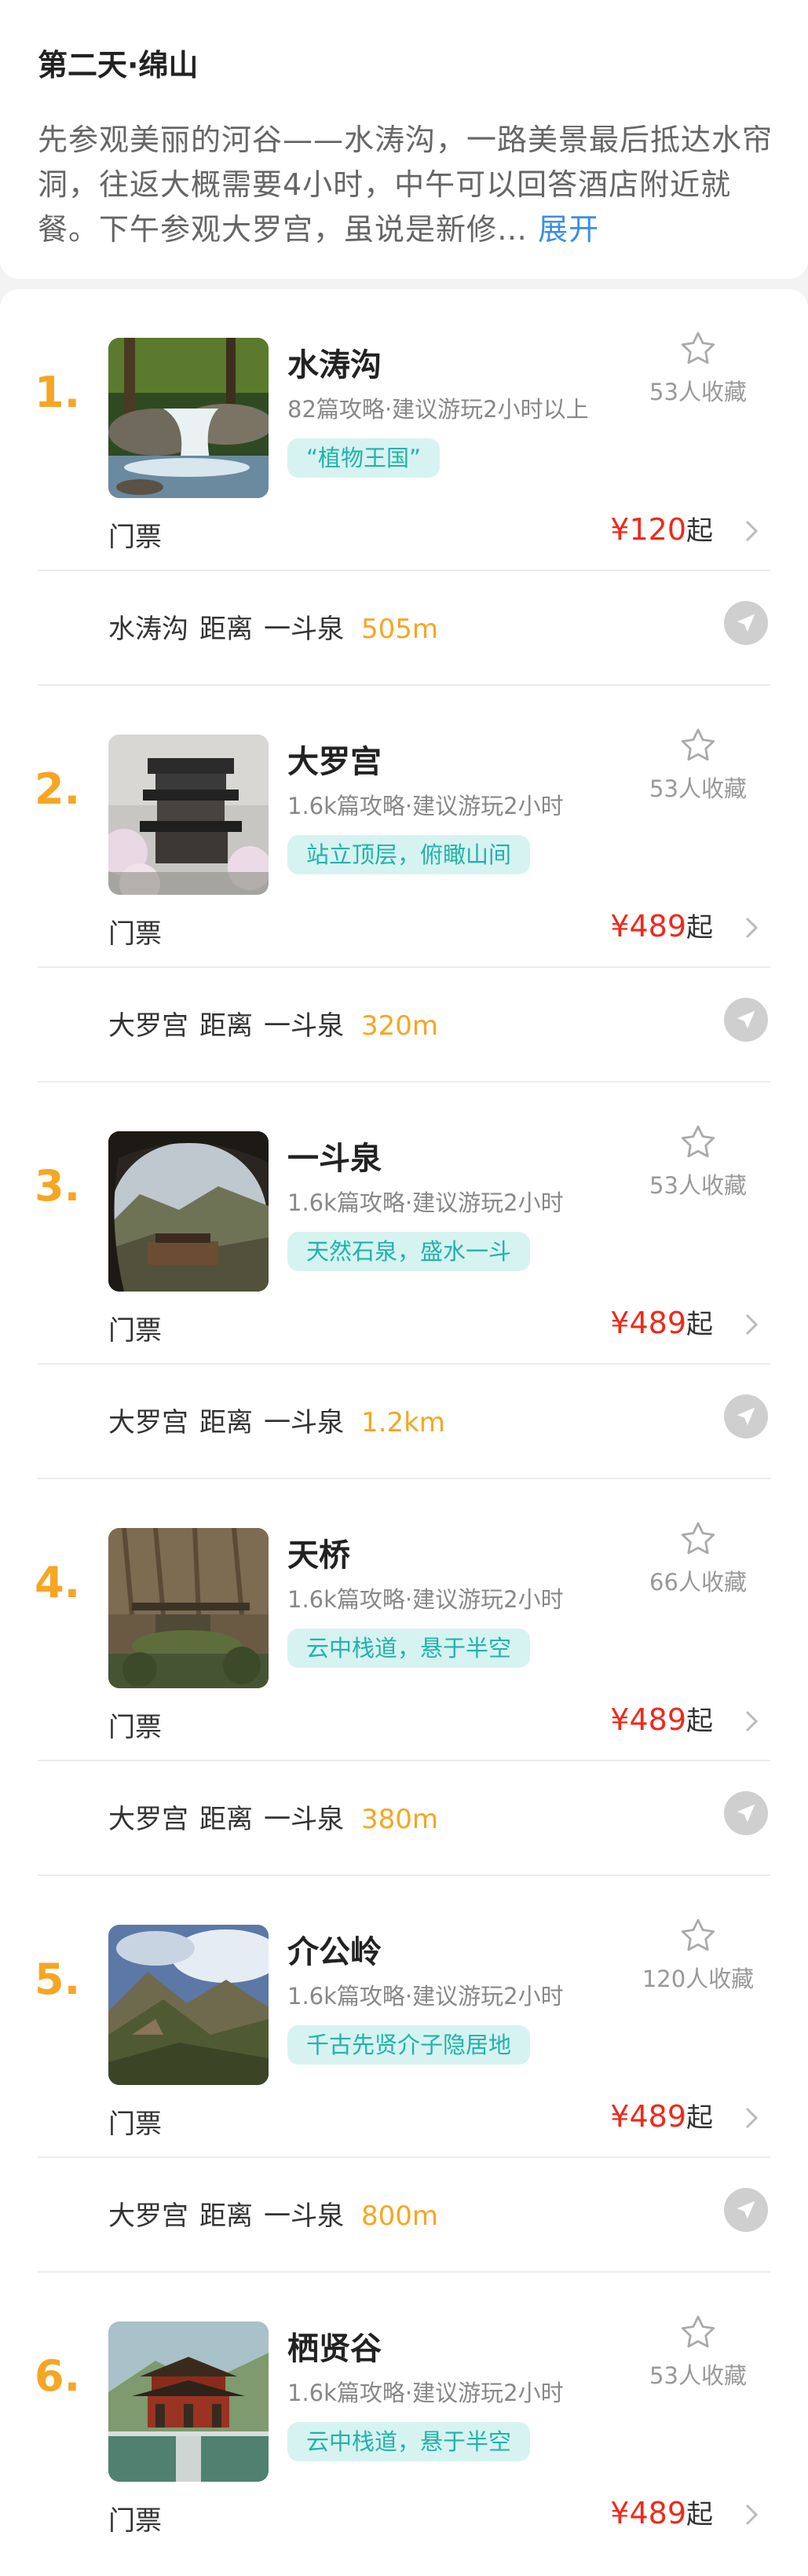  I want to click on distance-row: 大罗宫 距离 一斗泉 380m, so click(438, 1813).